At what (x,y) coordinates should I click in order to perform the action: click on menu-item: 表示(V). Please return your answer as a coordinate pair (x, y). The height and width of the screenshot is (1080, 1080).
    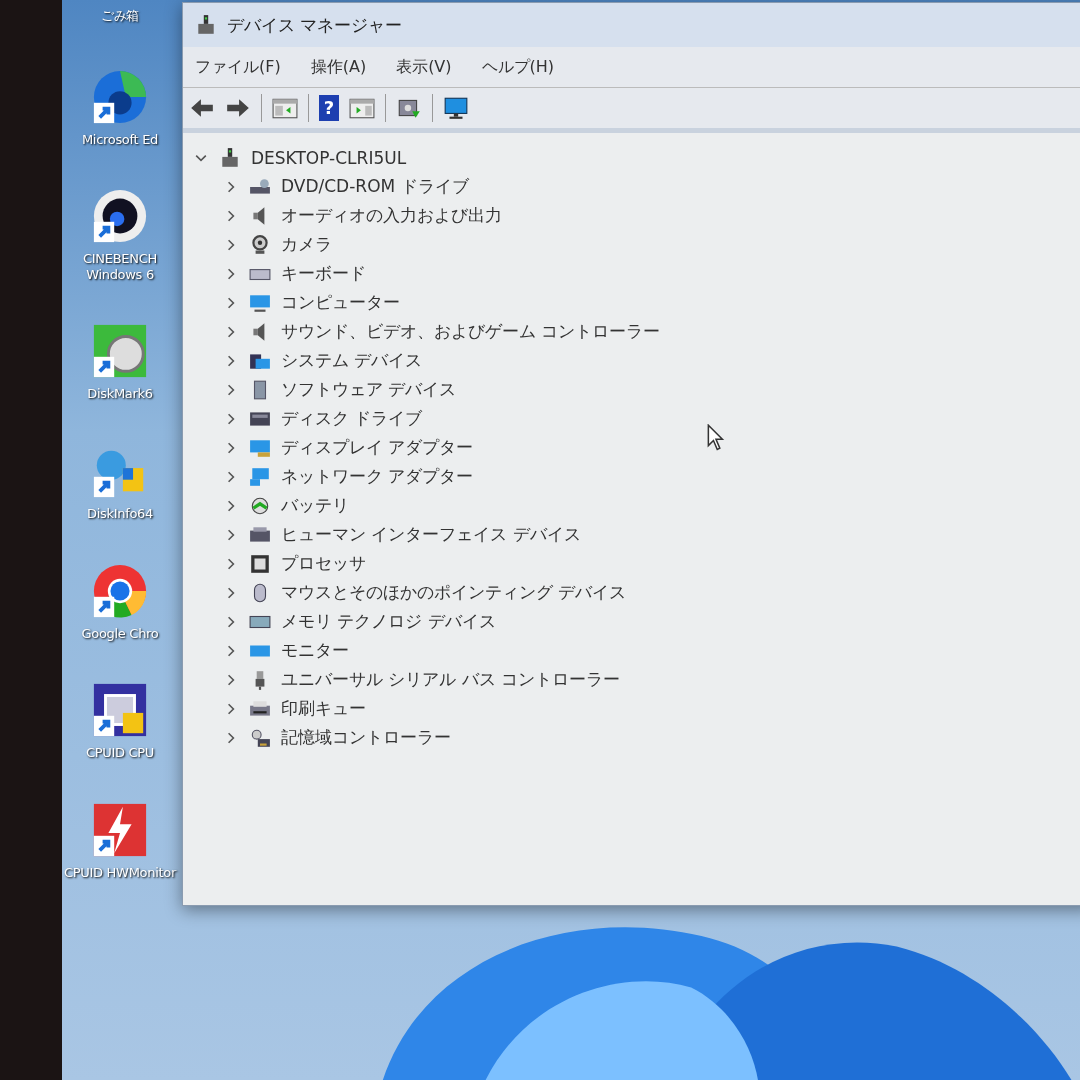
    Looking at the image, I should click on (424, 67).